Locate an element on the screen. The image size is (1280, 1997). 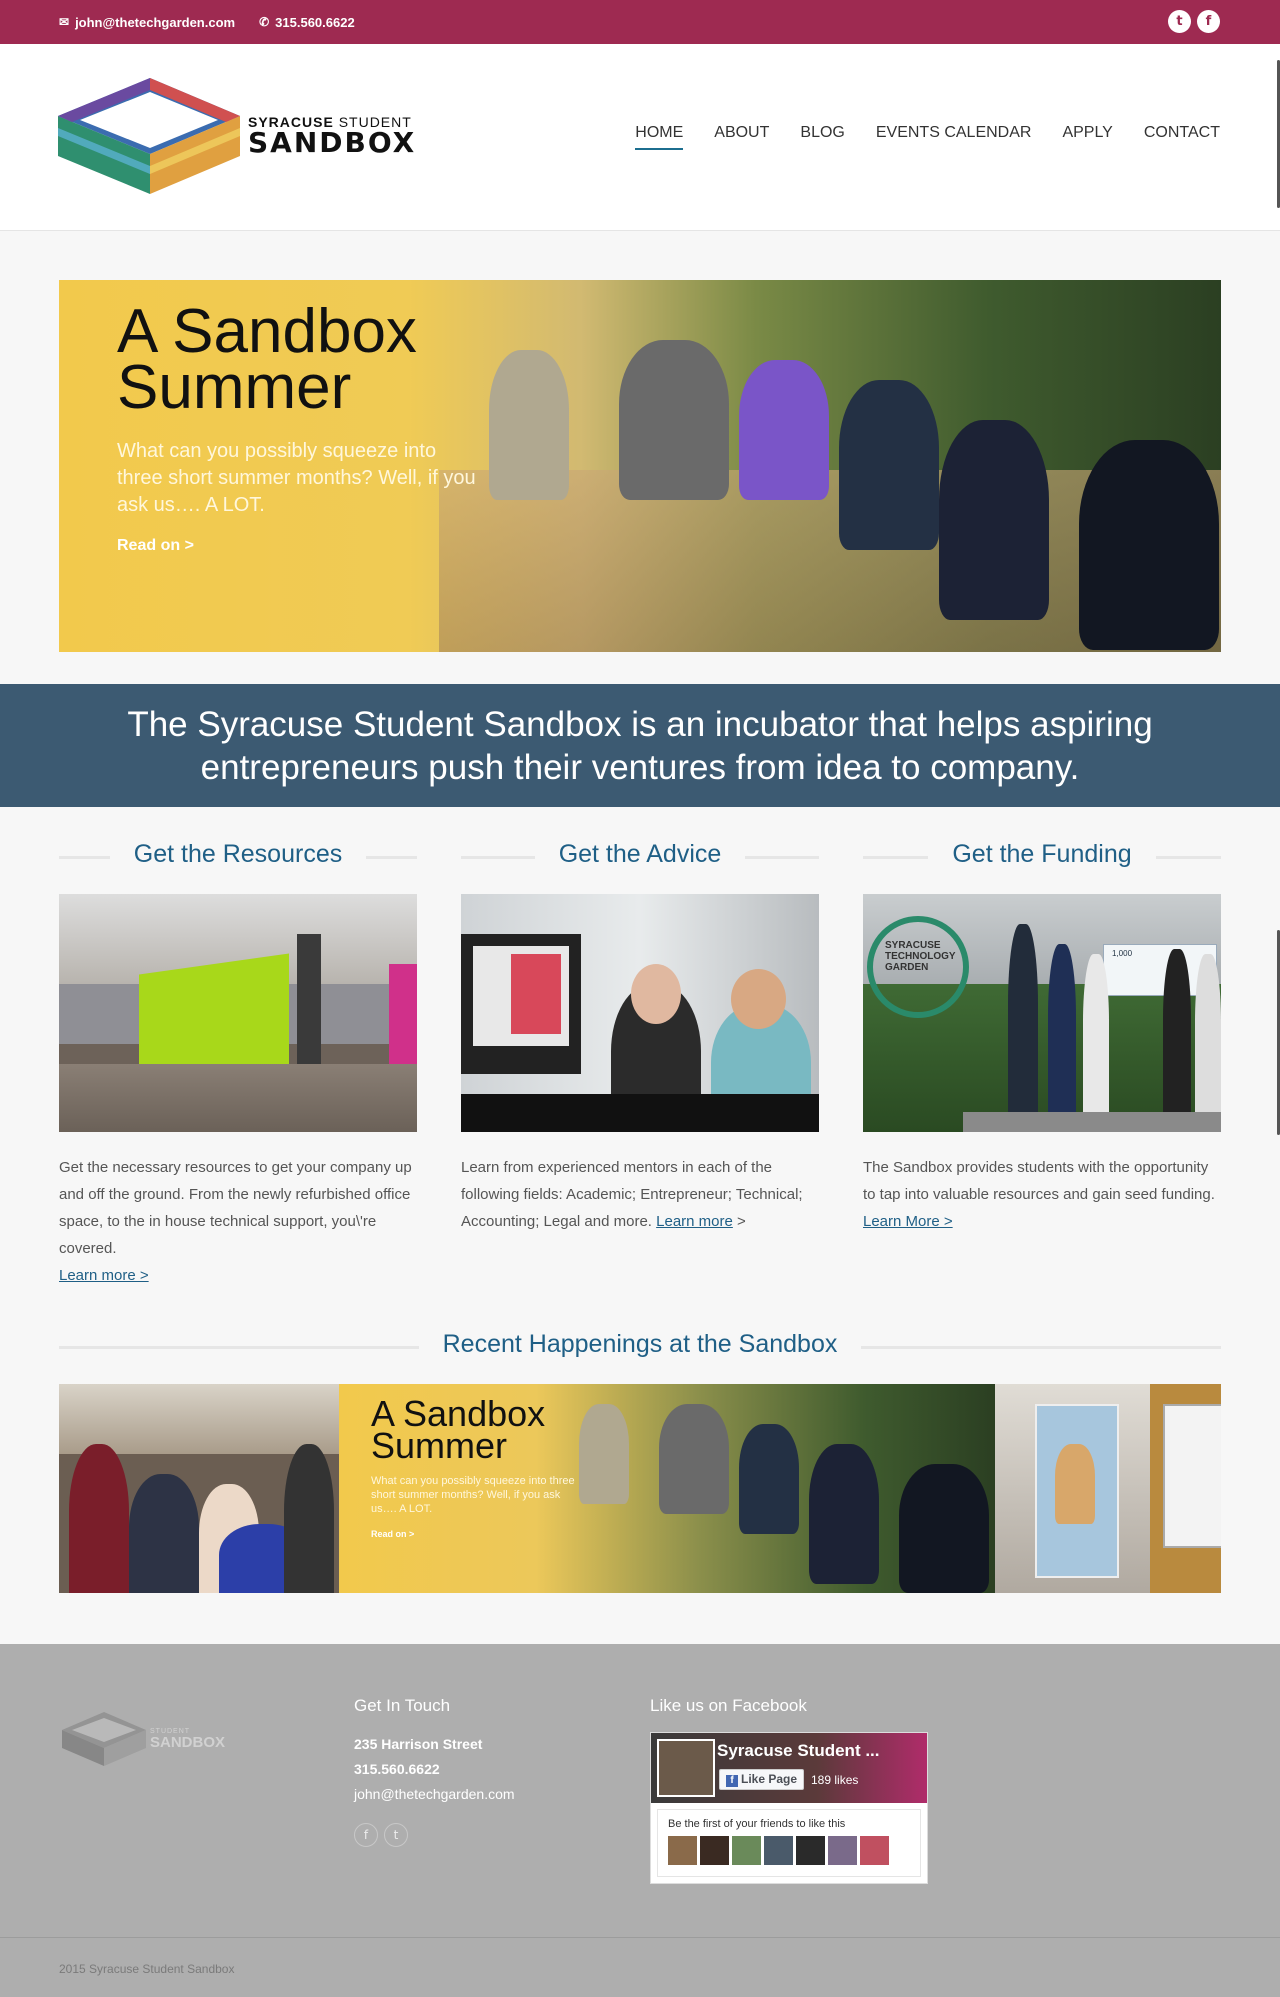
footer-contact-title: Get In Touch is located at coordinates (402, 1705).